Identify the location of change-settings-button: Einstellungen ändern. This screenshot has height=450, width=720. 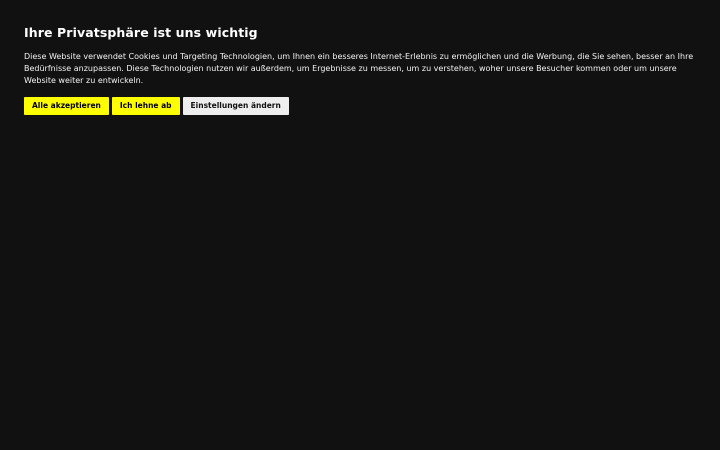
(235, 106).